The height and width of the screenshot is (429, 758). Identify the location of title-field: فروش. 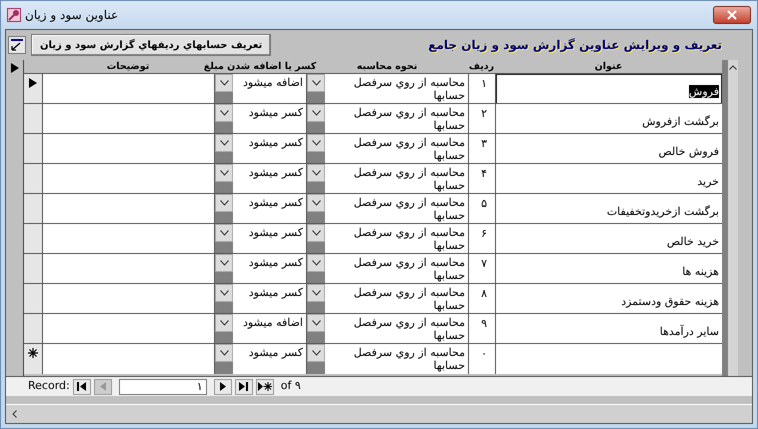
(608, 89).